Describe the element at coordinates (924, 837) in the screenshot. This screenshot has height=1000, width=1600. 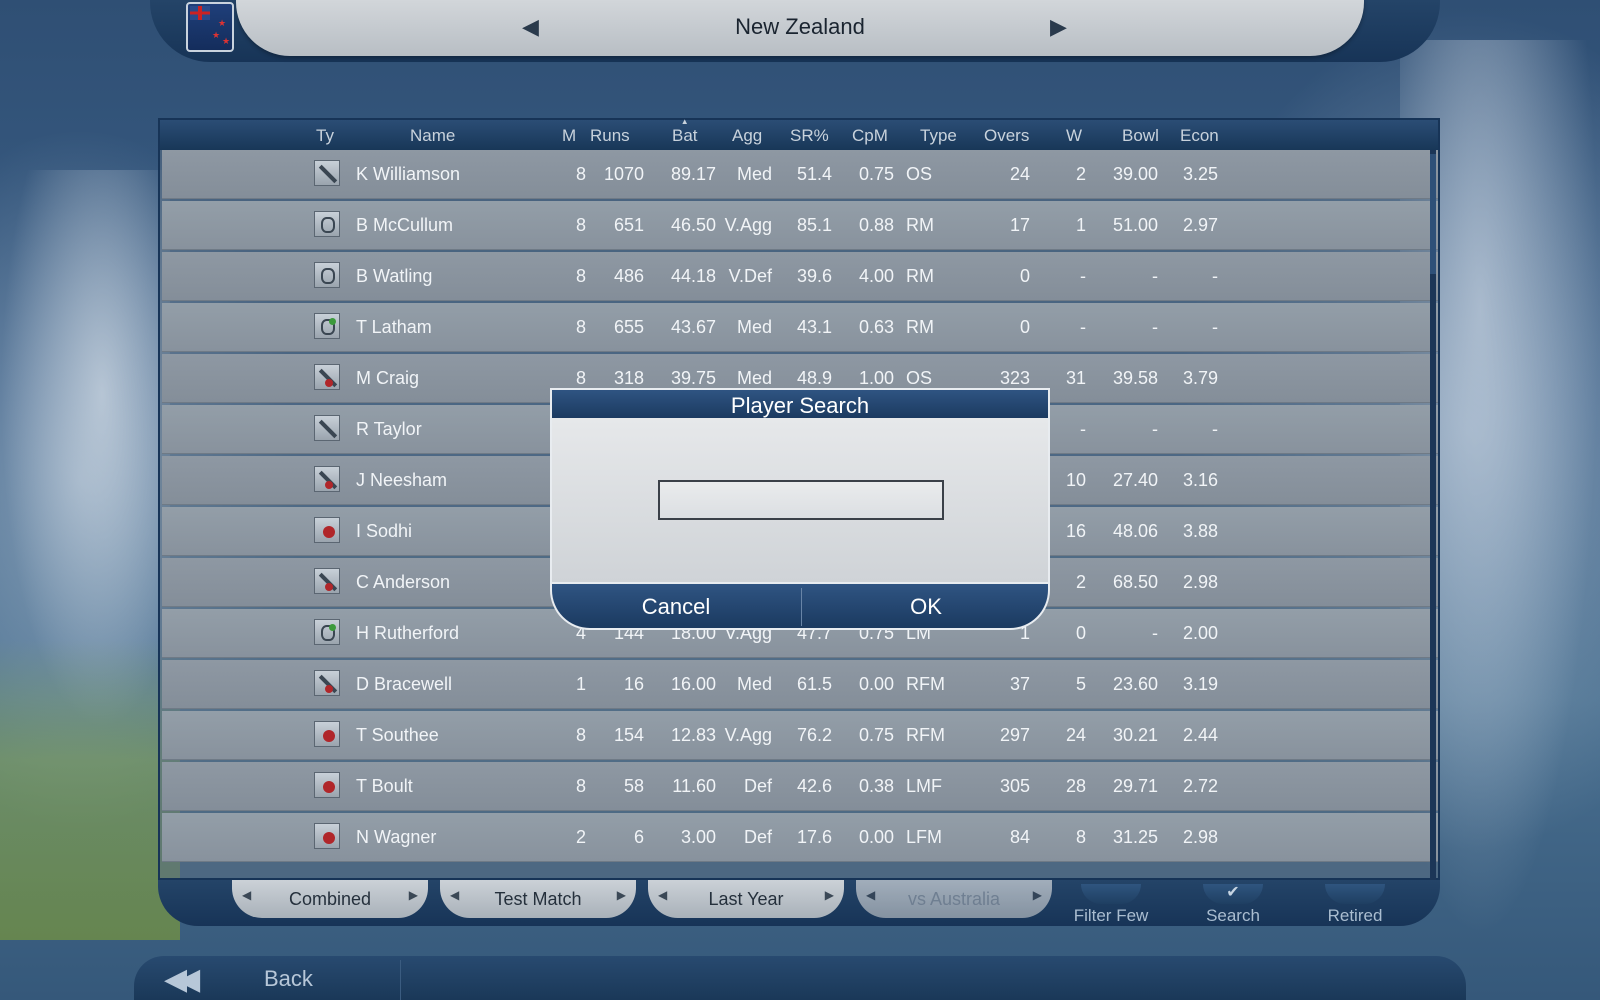
I see `cell-type: LFM` at that location.